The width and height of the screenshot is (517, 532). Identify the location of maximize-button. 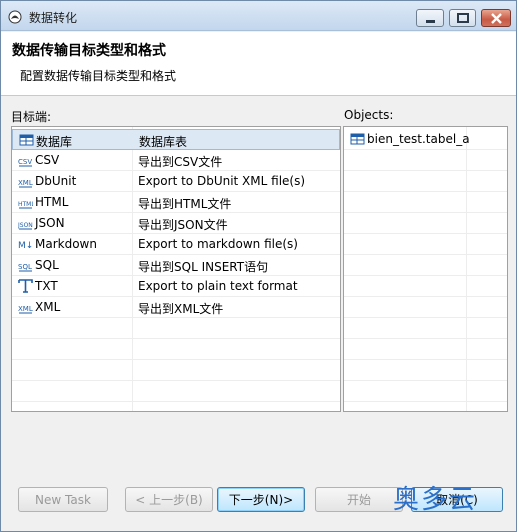
(462, 18).